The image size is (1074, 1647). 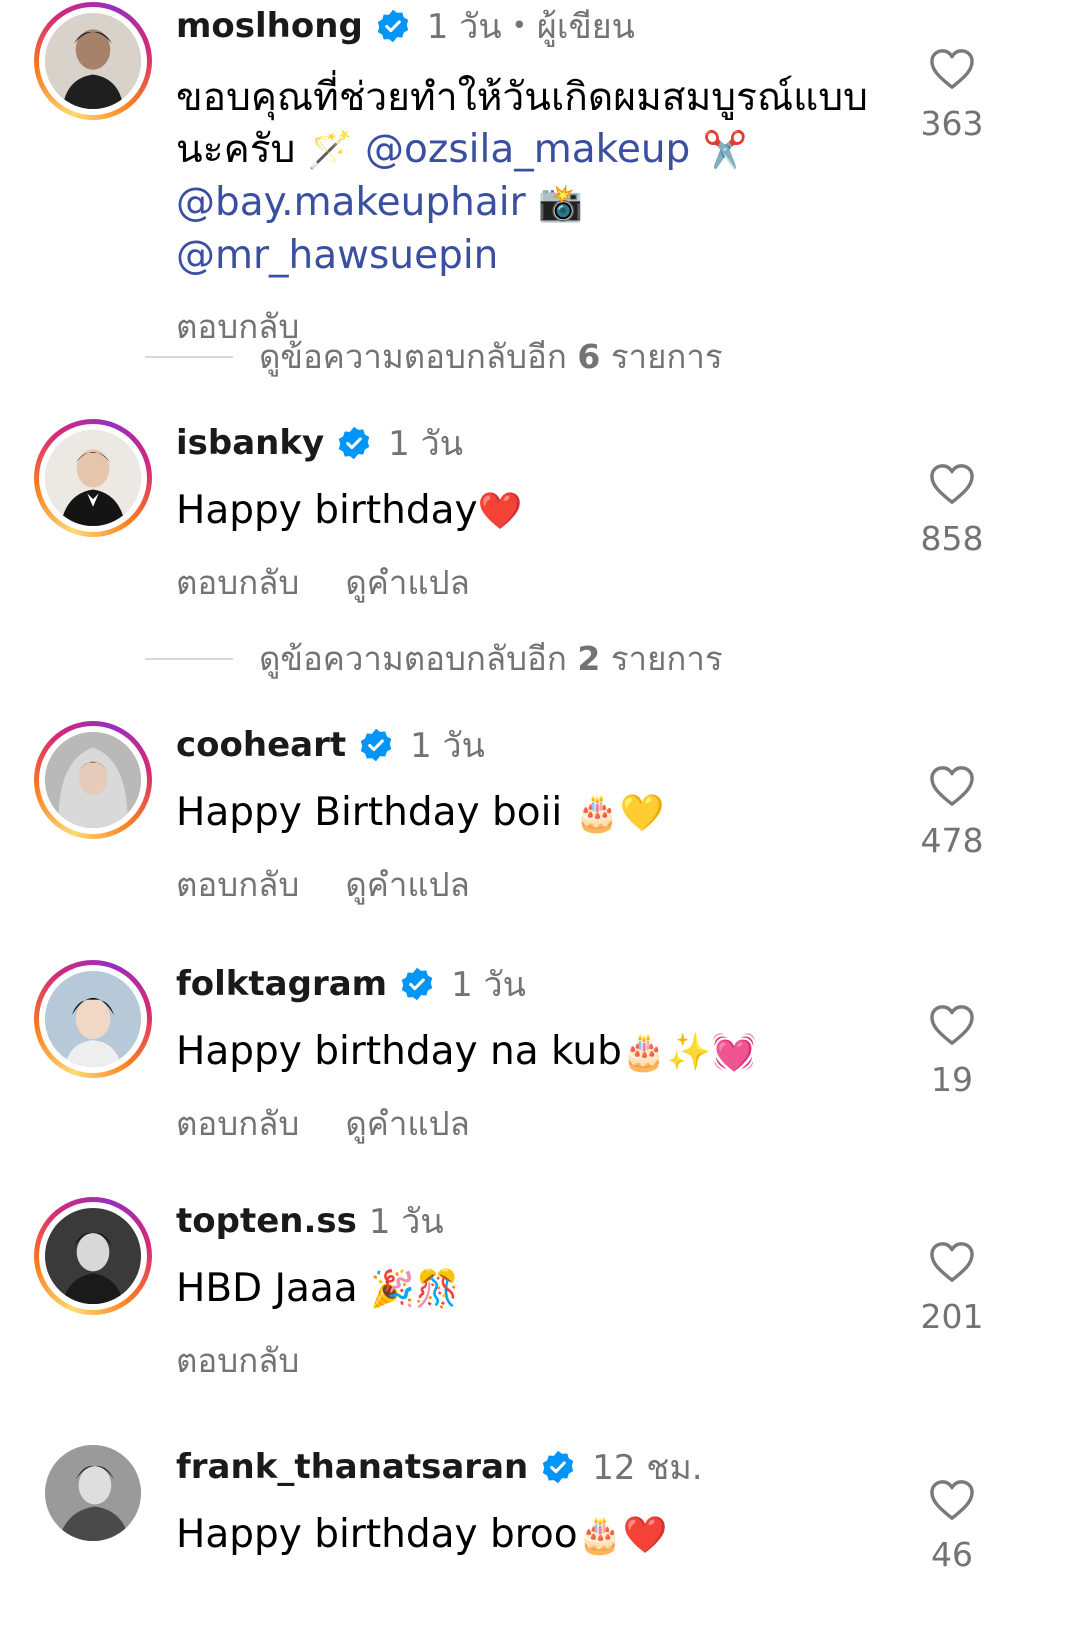 I want to click on like-count: 858, so click(x=952, y=538).